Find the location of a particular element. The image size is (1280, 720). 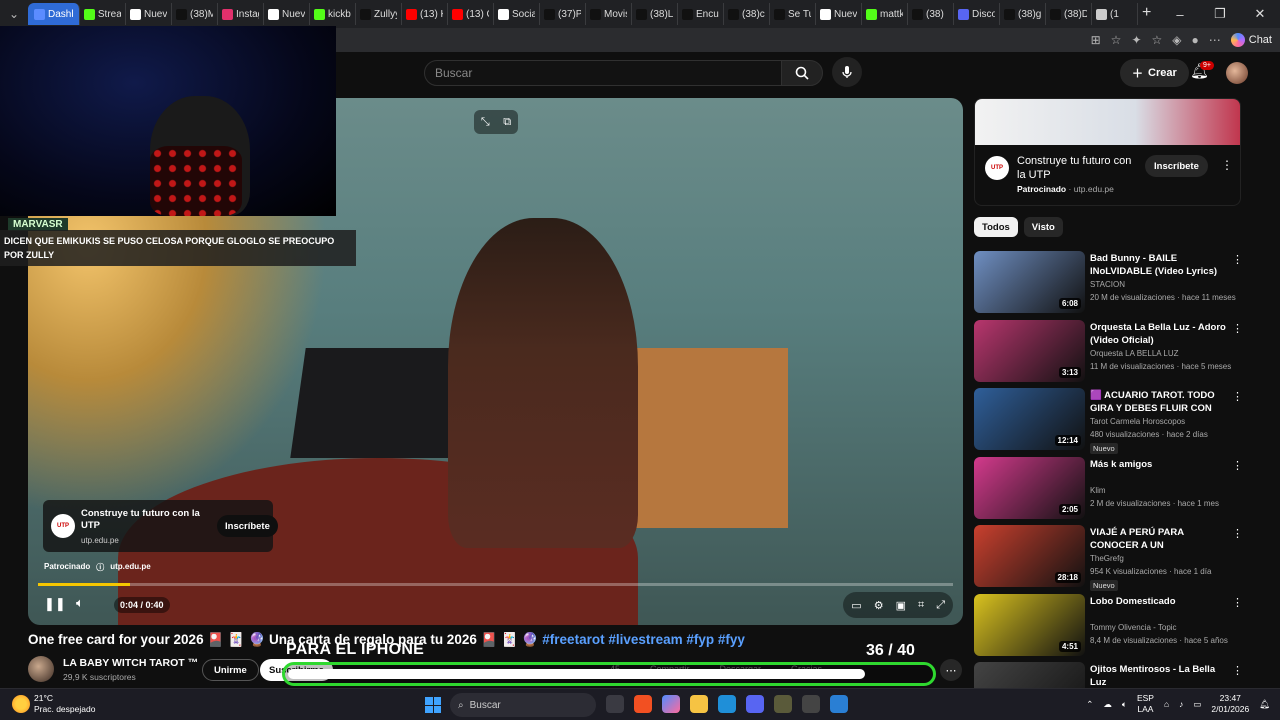

browser-tab: Zullyy is located at coordinates (379, 14).